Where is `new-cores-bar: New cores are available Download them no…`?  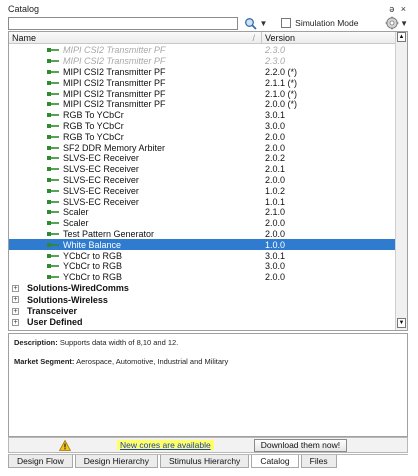
new-cores-bar: New cores are available Download them no… is located at coordinates (208, 445).